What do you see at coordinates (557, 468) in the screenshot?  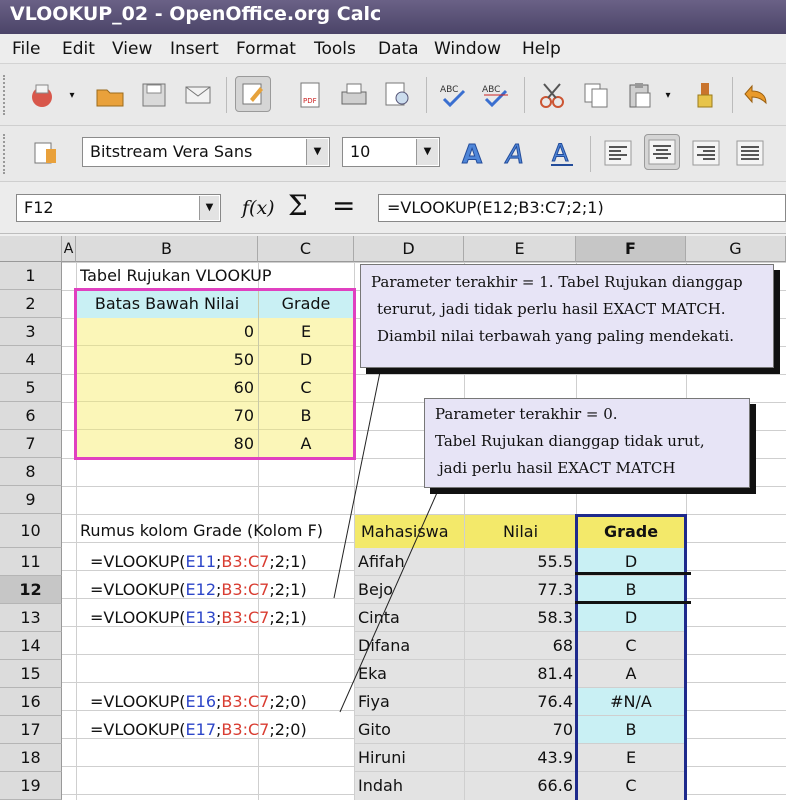 I see `note-line: jadi perlu hasil EXACT MATCH` at bounding box center [557, 468].